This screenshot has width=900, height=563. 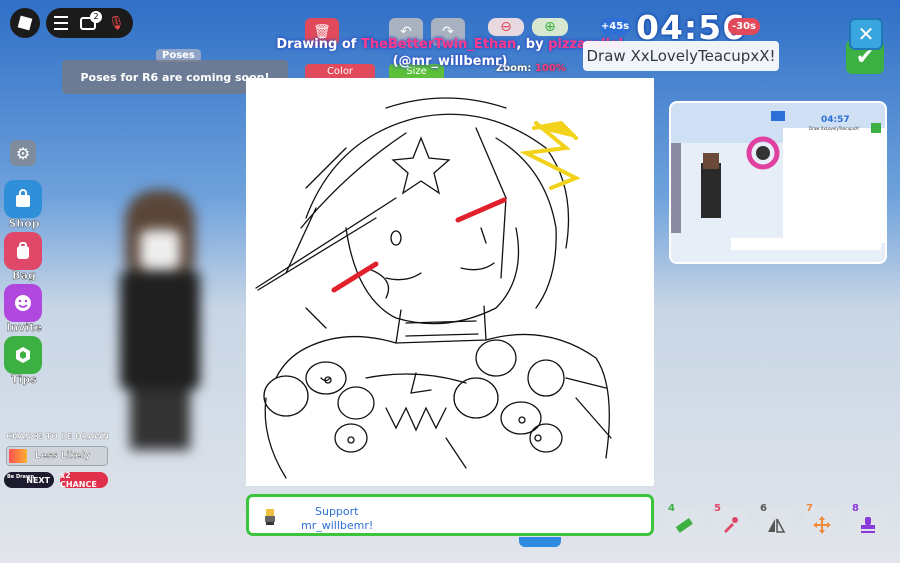 I want to click on move-icon, so click(x=822, y=525).